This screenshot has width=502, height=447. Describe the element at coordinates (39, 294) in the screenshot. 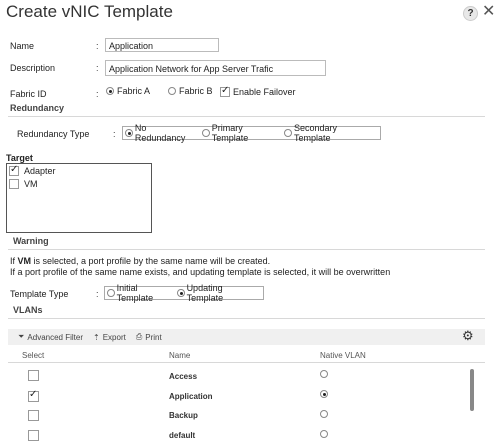

I see `template-type-label: Template Type` at that location.